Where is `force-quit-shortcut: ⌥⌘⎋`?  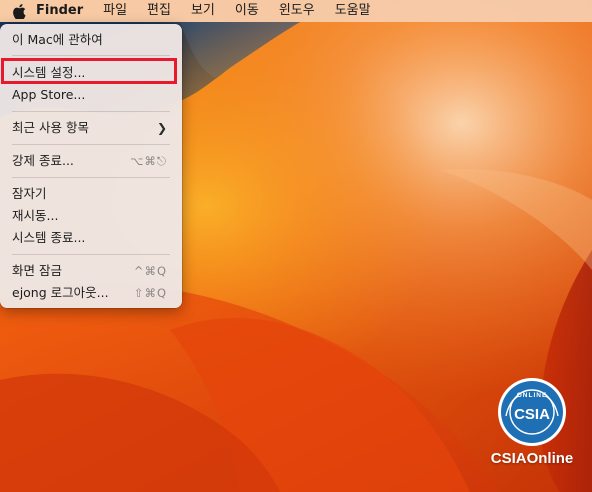
force-quit-shortcut: ⌥⌘⎋ is located at coordinates (148, 161).